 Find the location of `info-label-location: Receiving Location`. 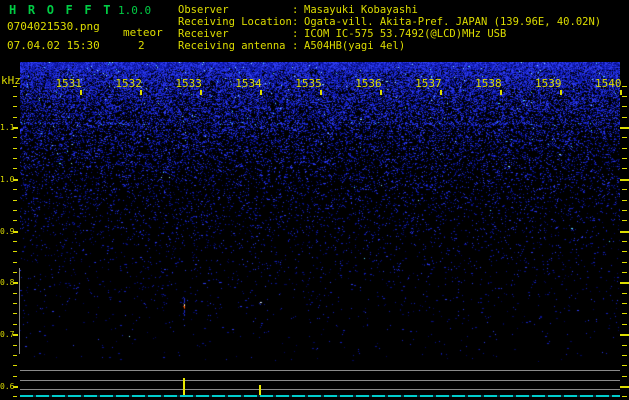

info-label-location: Receiving Location is located at coordinates (235, 22).